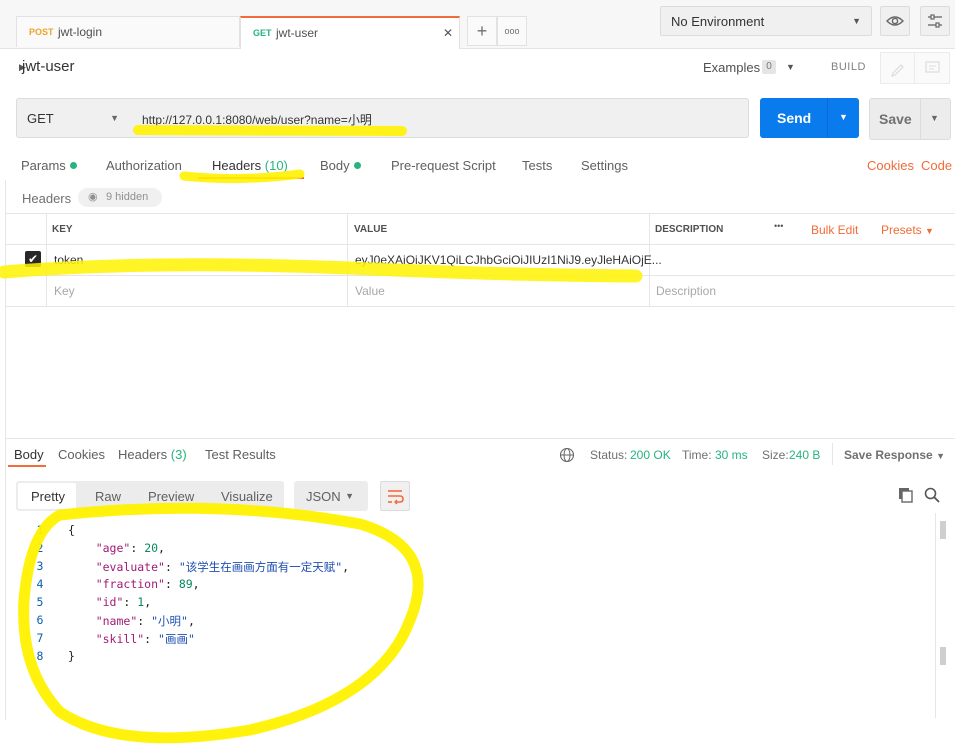 The width and height of the screenshot is (955, 745). What do you see at coordinates (440, 118) in the screenshot?
I see `url-input: http://127.0.0.1:8080/web/user?name=小明` at bounding box center [440, 118].